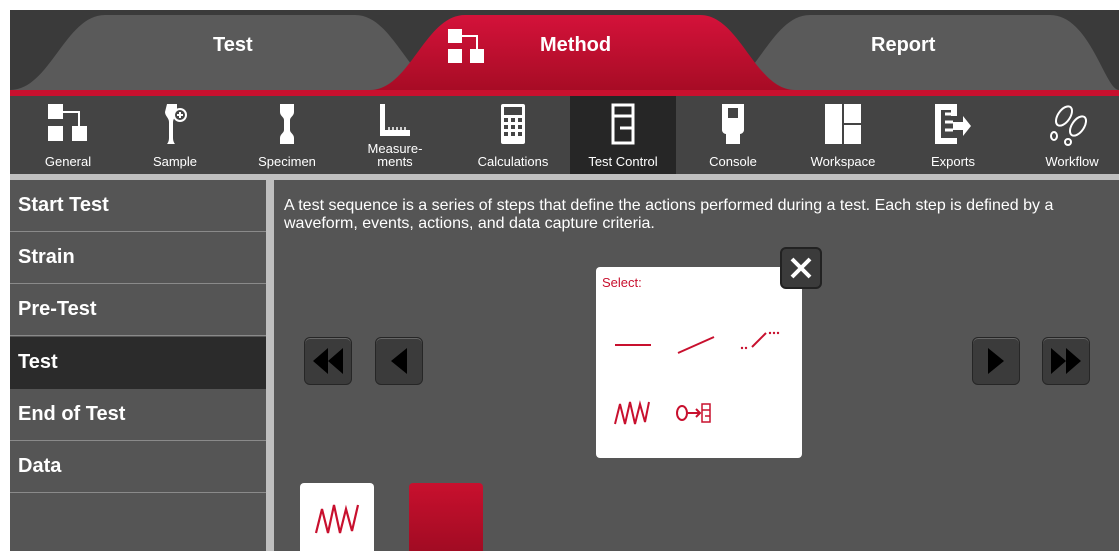 The image size is (1119, 551). I want to click on tab-method: Method, so click(546, 50).